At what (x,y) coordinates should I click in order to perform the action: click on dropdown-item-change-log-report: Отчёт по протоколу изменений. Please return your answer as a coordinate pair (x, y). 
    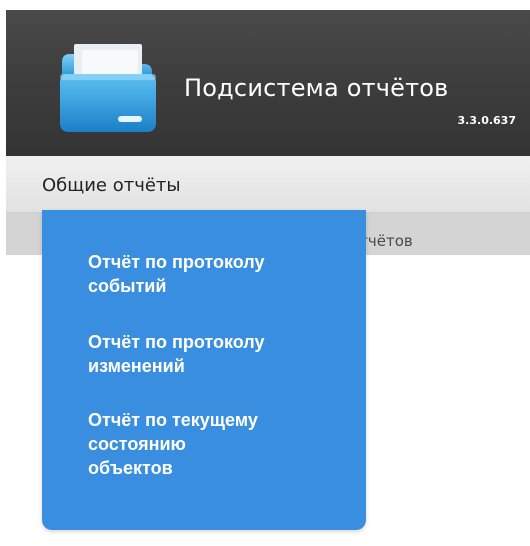
    Looking at the image, I should click on (213, 354).